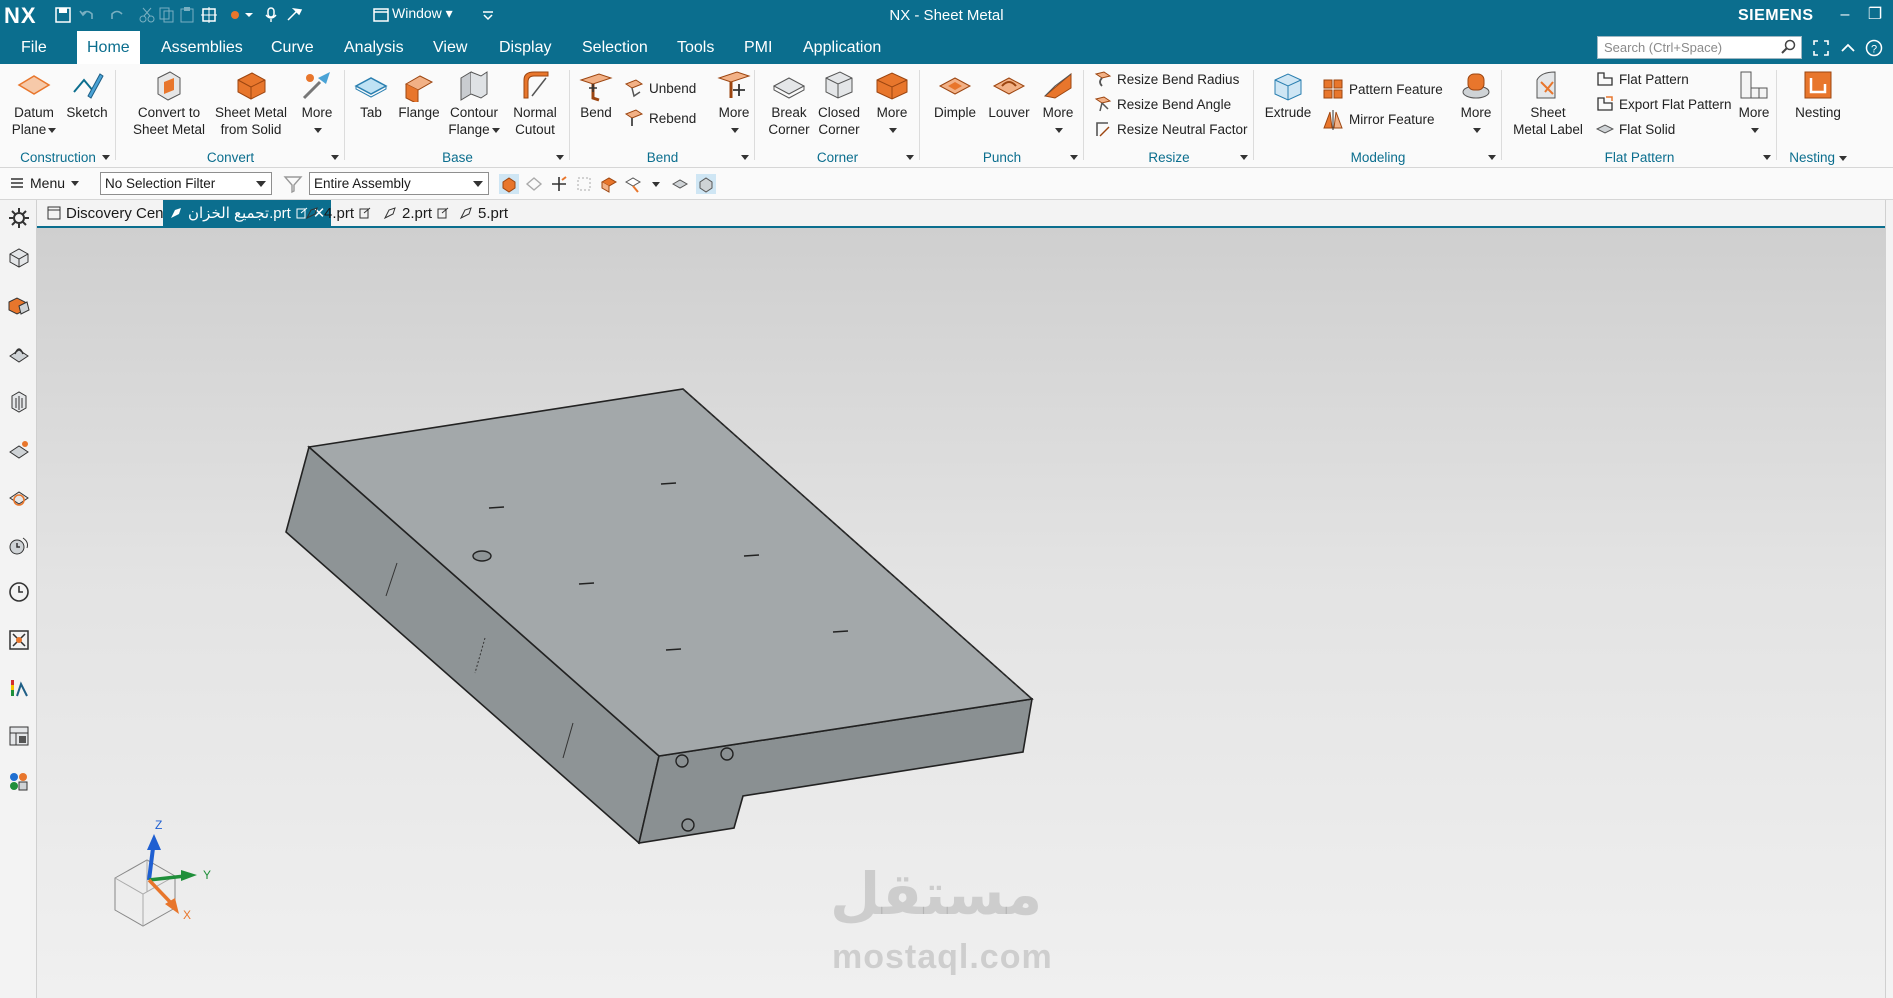  I want to click on undo-icon, so click(87, 15).